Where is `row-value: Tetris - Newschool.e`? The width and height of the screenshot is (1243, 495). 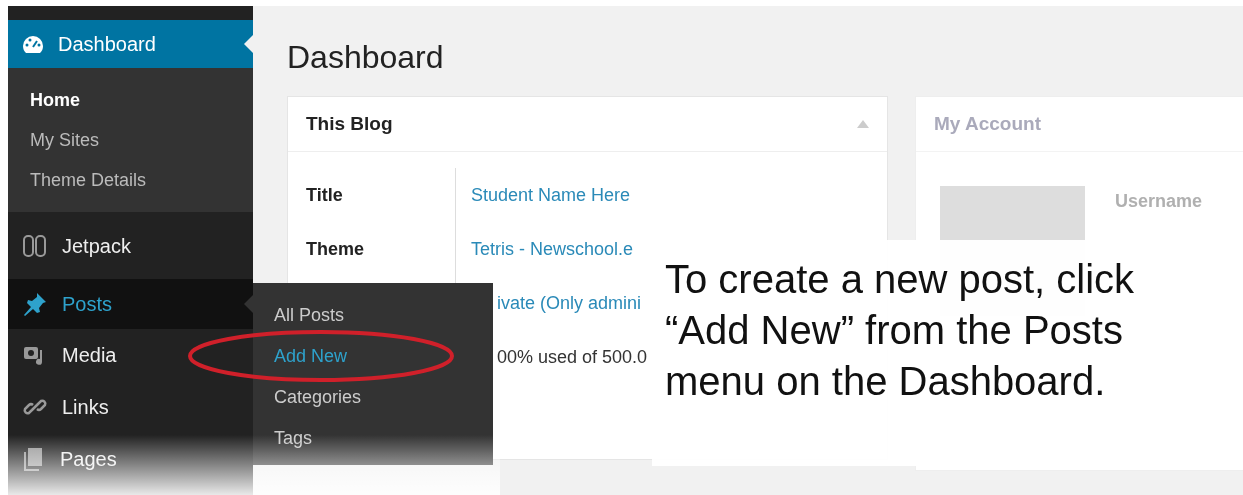 row-value: Tetris - Newschool.e is located at coordinates (552, 249).